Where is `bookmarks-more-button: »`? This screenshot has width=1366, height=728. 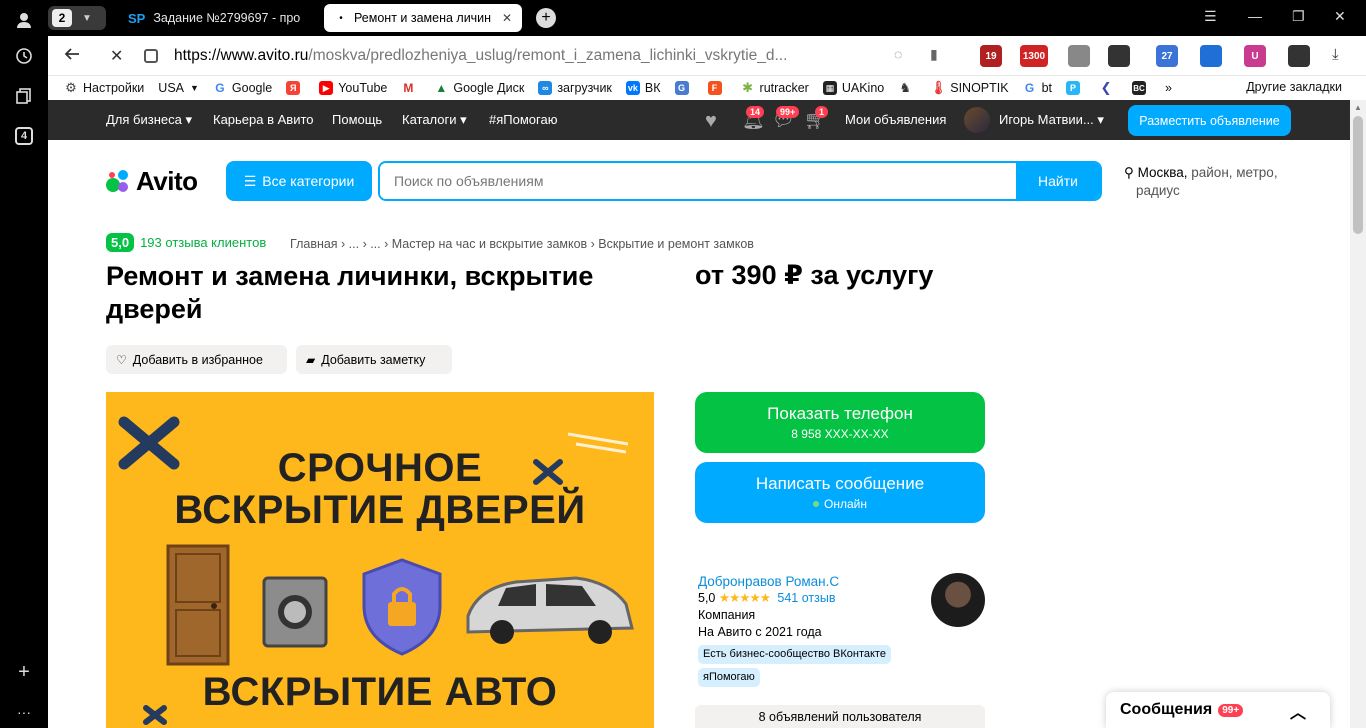 bookmarks-more-button: » is located at coordinates (1168, 88).